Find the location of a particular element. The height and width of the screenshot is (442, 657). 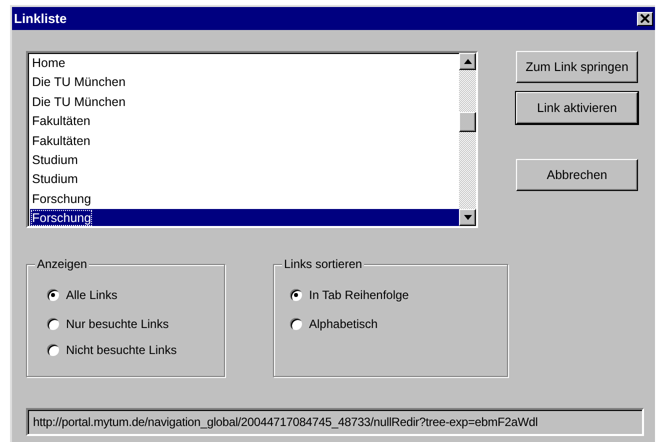

radio-label: Nicht besuchte Links is located at coordinates (121, 350).